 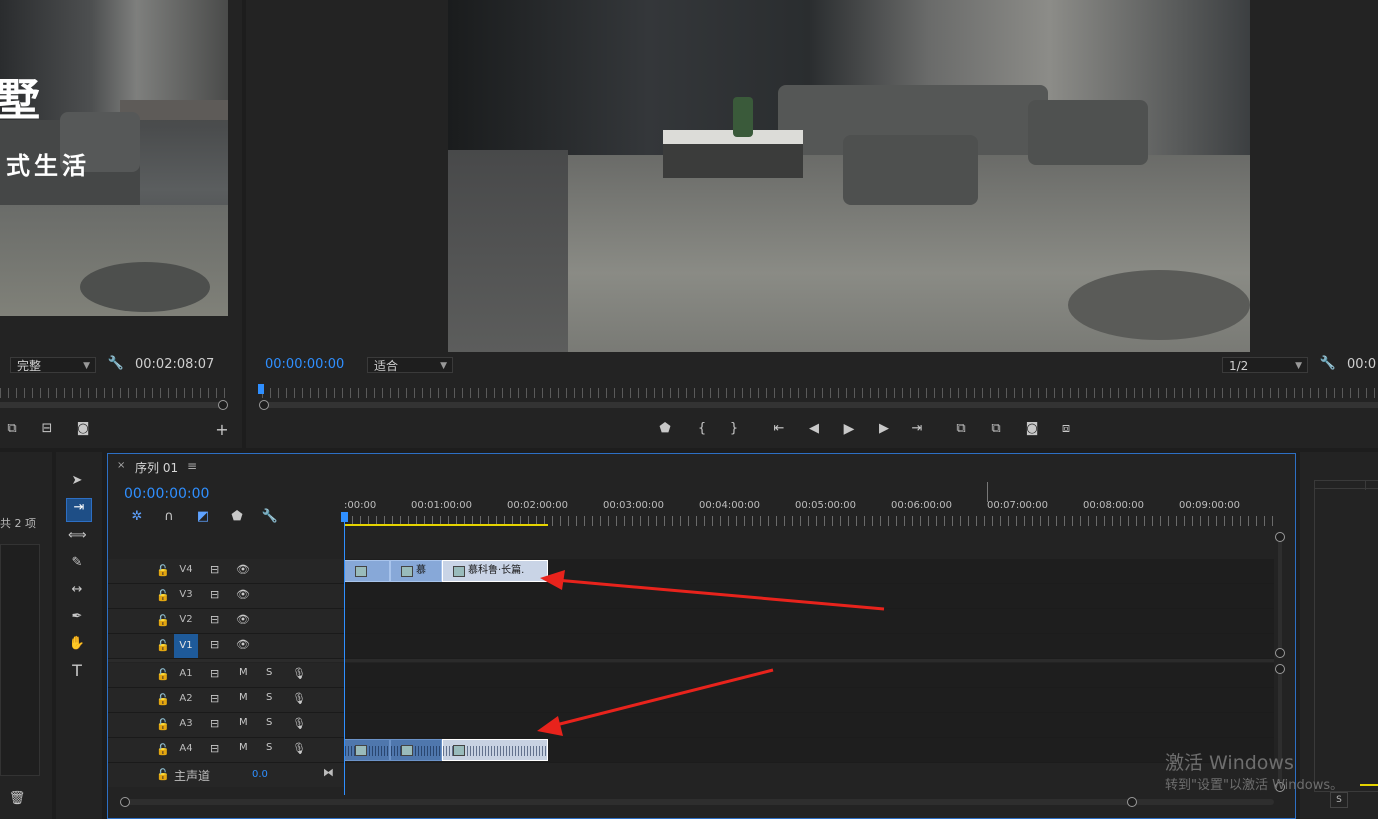 What do you see at coordinates (1229, 763) in the screenshot?
I see `activation-watermark-title: 激活 Windows` at bounding box center [1229, 763].